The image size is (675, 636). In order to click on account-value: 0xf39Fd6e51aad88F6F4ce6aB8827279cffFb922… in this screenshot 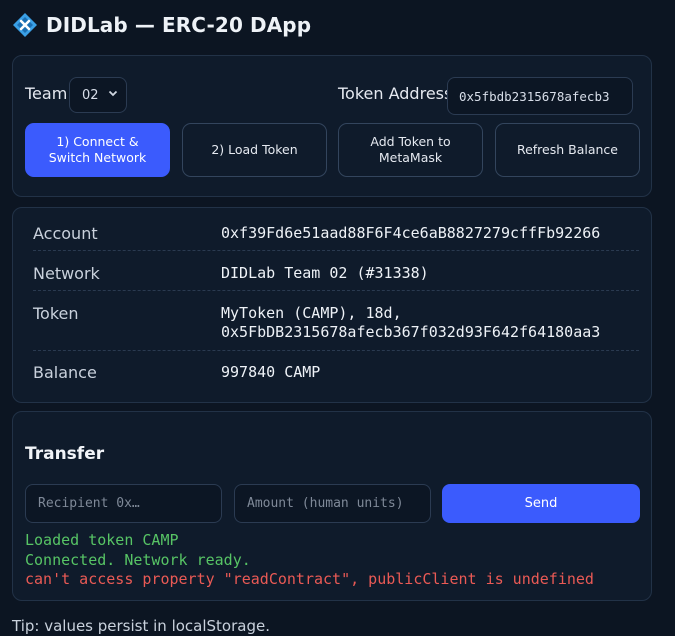, I will do `click(411, 233)`.